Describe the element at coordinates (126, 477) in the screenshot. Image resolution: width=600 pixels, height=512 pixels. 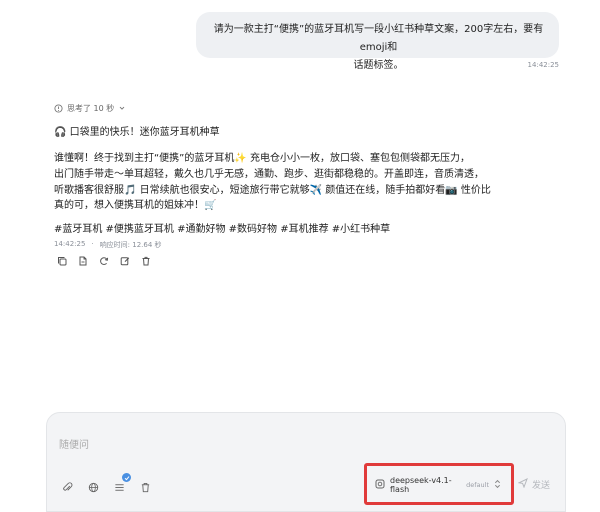
I see `tools-badge` at that location.